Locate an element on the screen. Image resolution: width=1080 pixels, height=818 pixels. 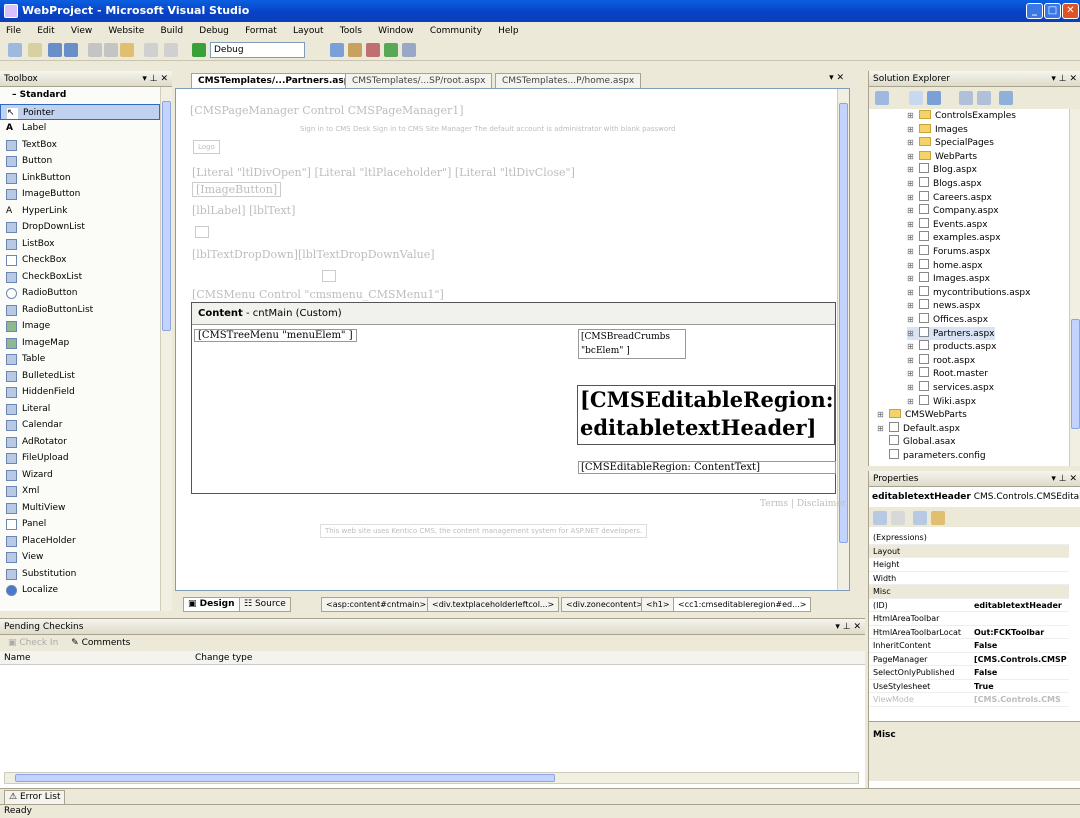
start-page-icon is located at coordinates (409, 50).